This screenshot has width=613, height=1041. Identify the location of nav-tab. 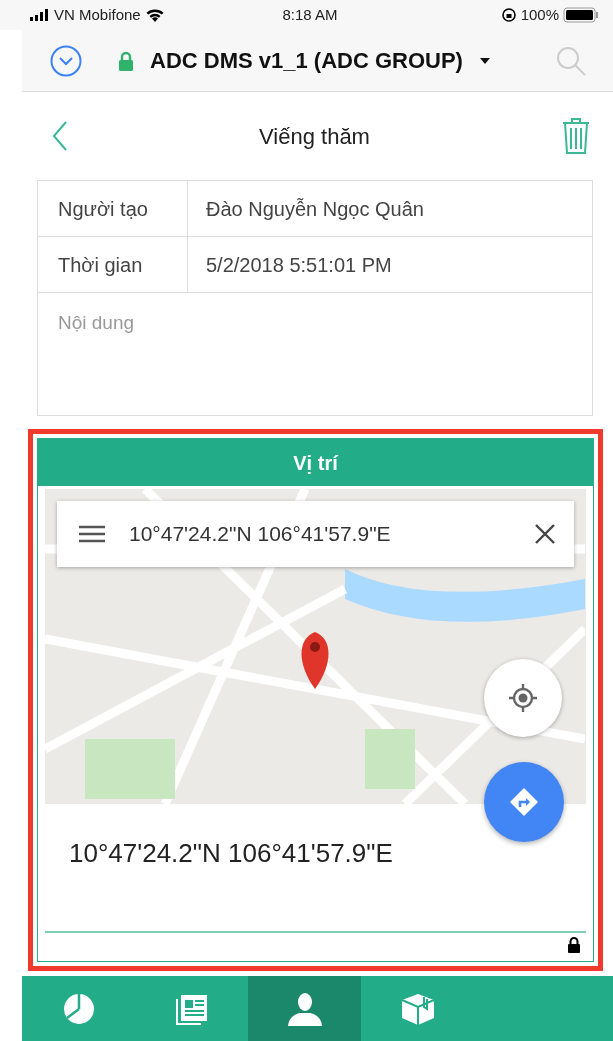
(304, 1008).